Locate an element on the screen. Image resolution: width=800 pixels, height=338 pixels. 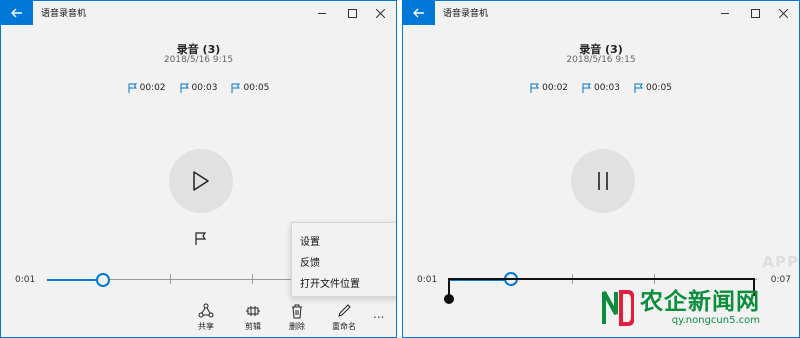
delete-button: 删除 is located at coordinates (297, 317).